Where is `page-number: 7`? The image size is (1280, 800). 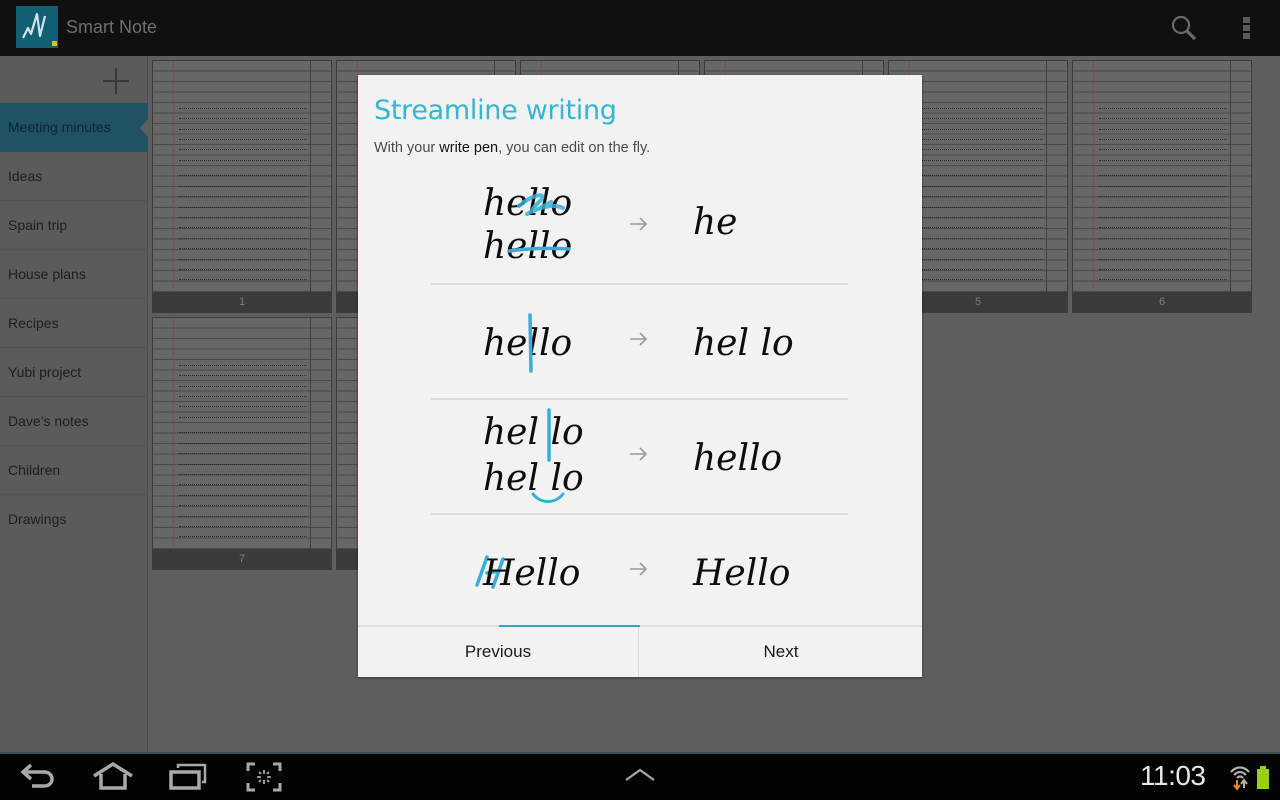
page-number: 7 is located at coordinates (242, 559).